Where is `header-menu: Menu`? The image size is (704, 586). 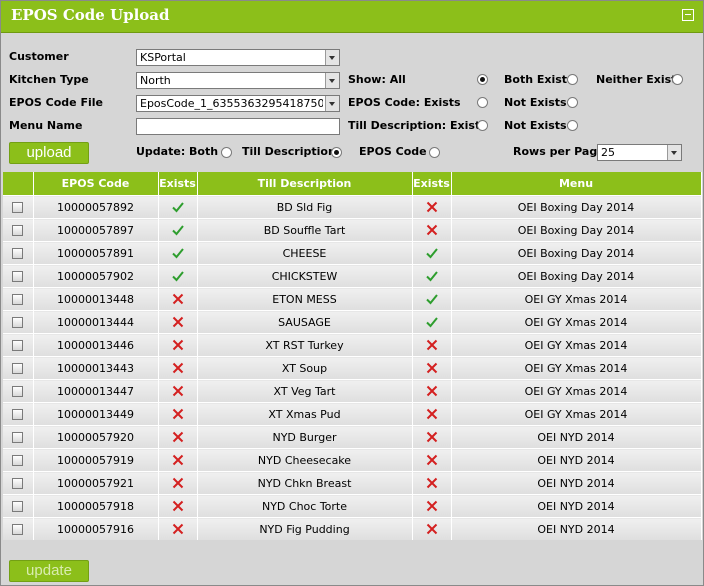
header-menu: Menu is located at coordinates (576, 184).